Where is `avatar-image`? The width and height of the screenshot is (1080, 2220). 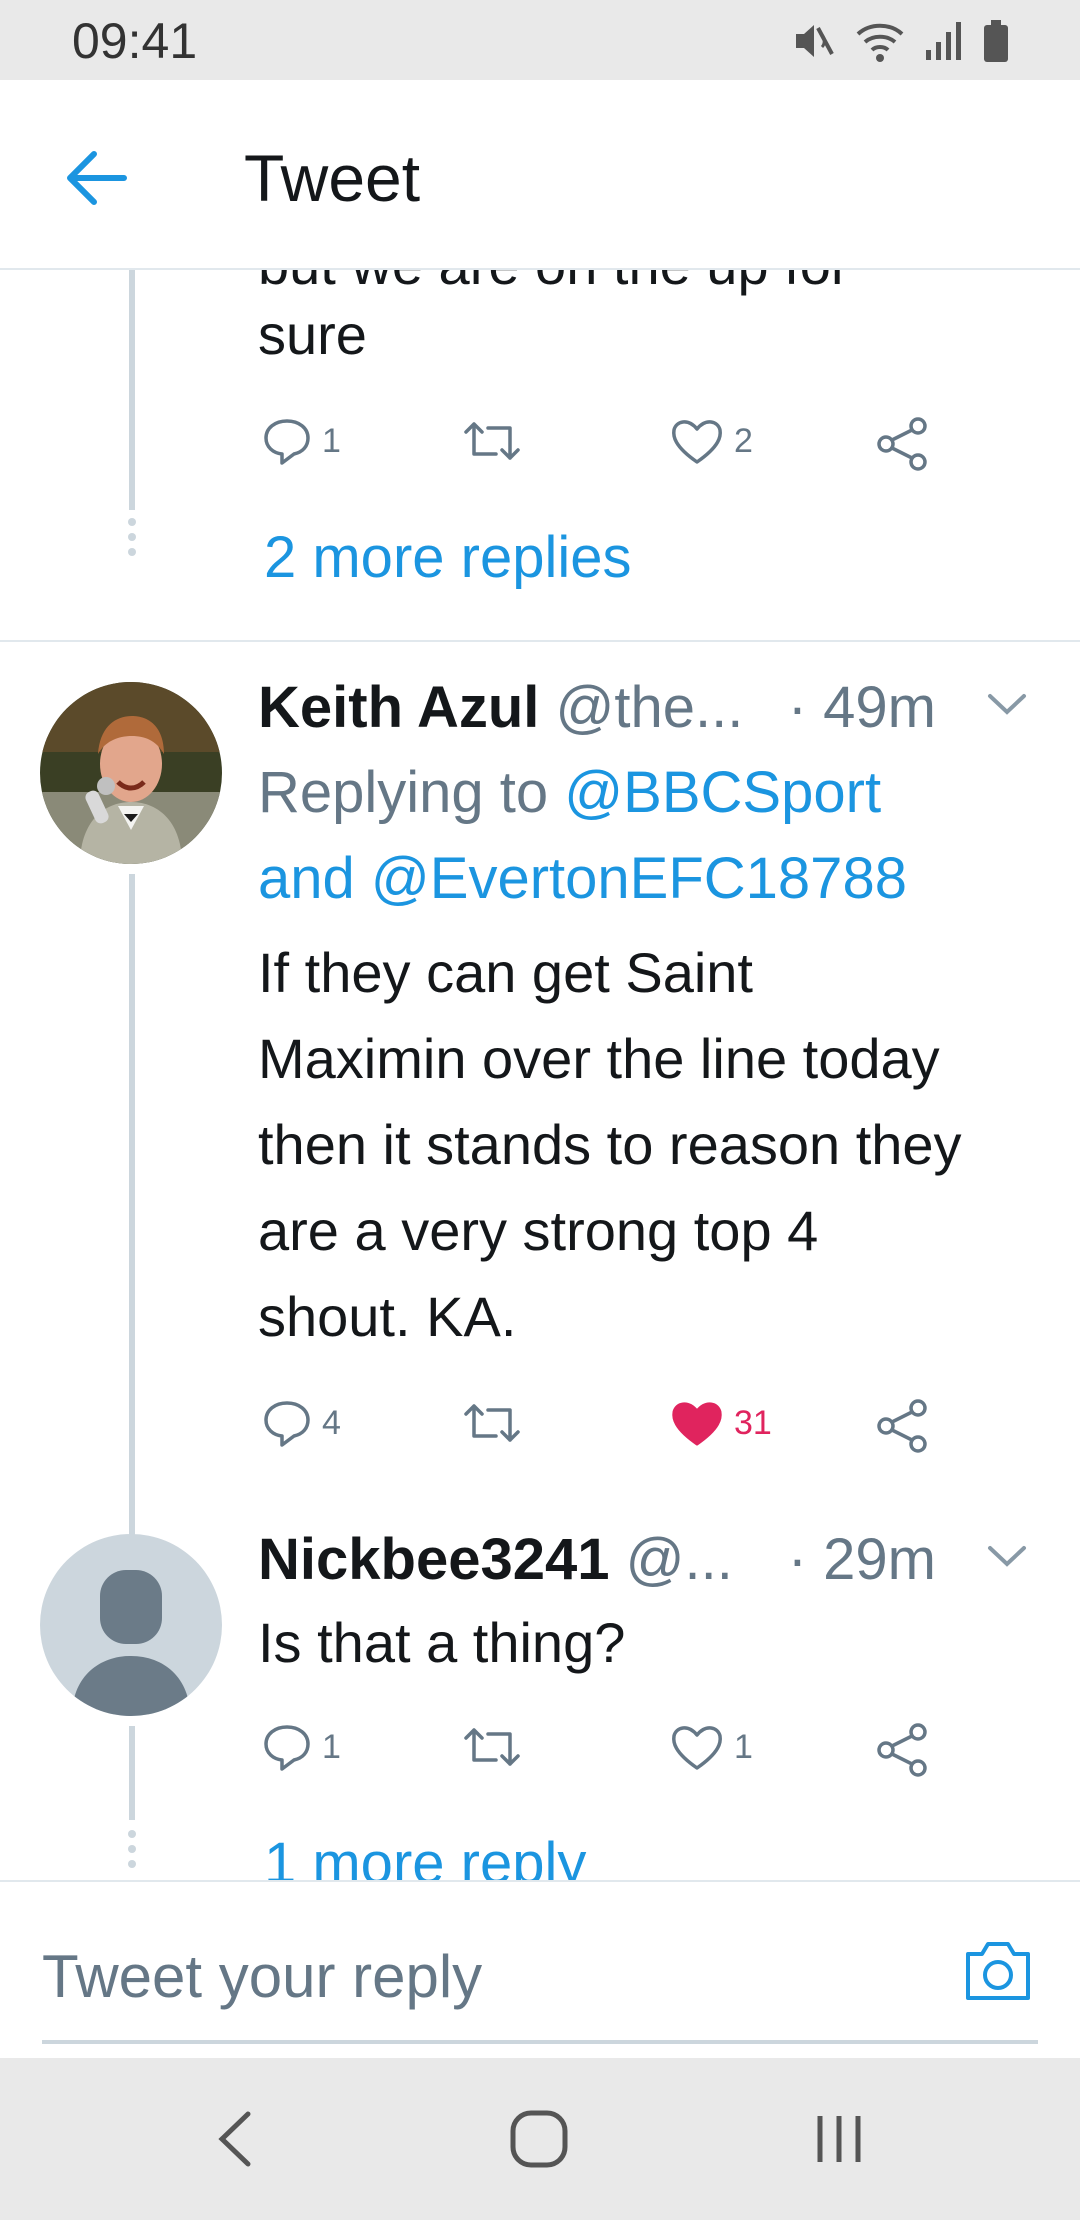 avatar-image is located at coordinates (131, 773).